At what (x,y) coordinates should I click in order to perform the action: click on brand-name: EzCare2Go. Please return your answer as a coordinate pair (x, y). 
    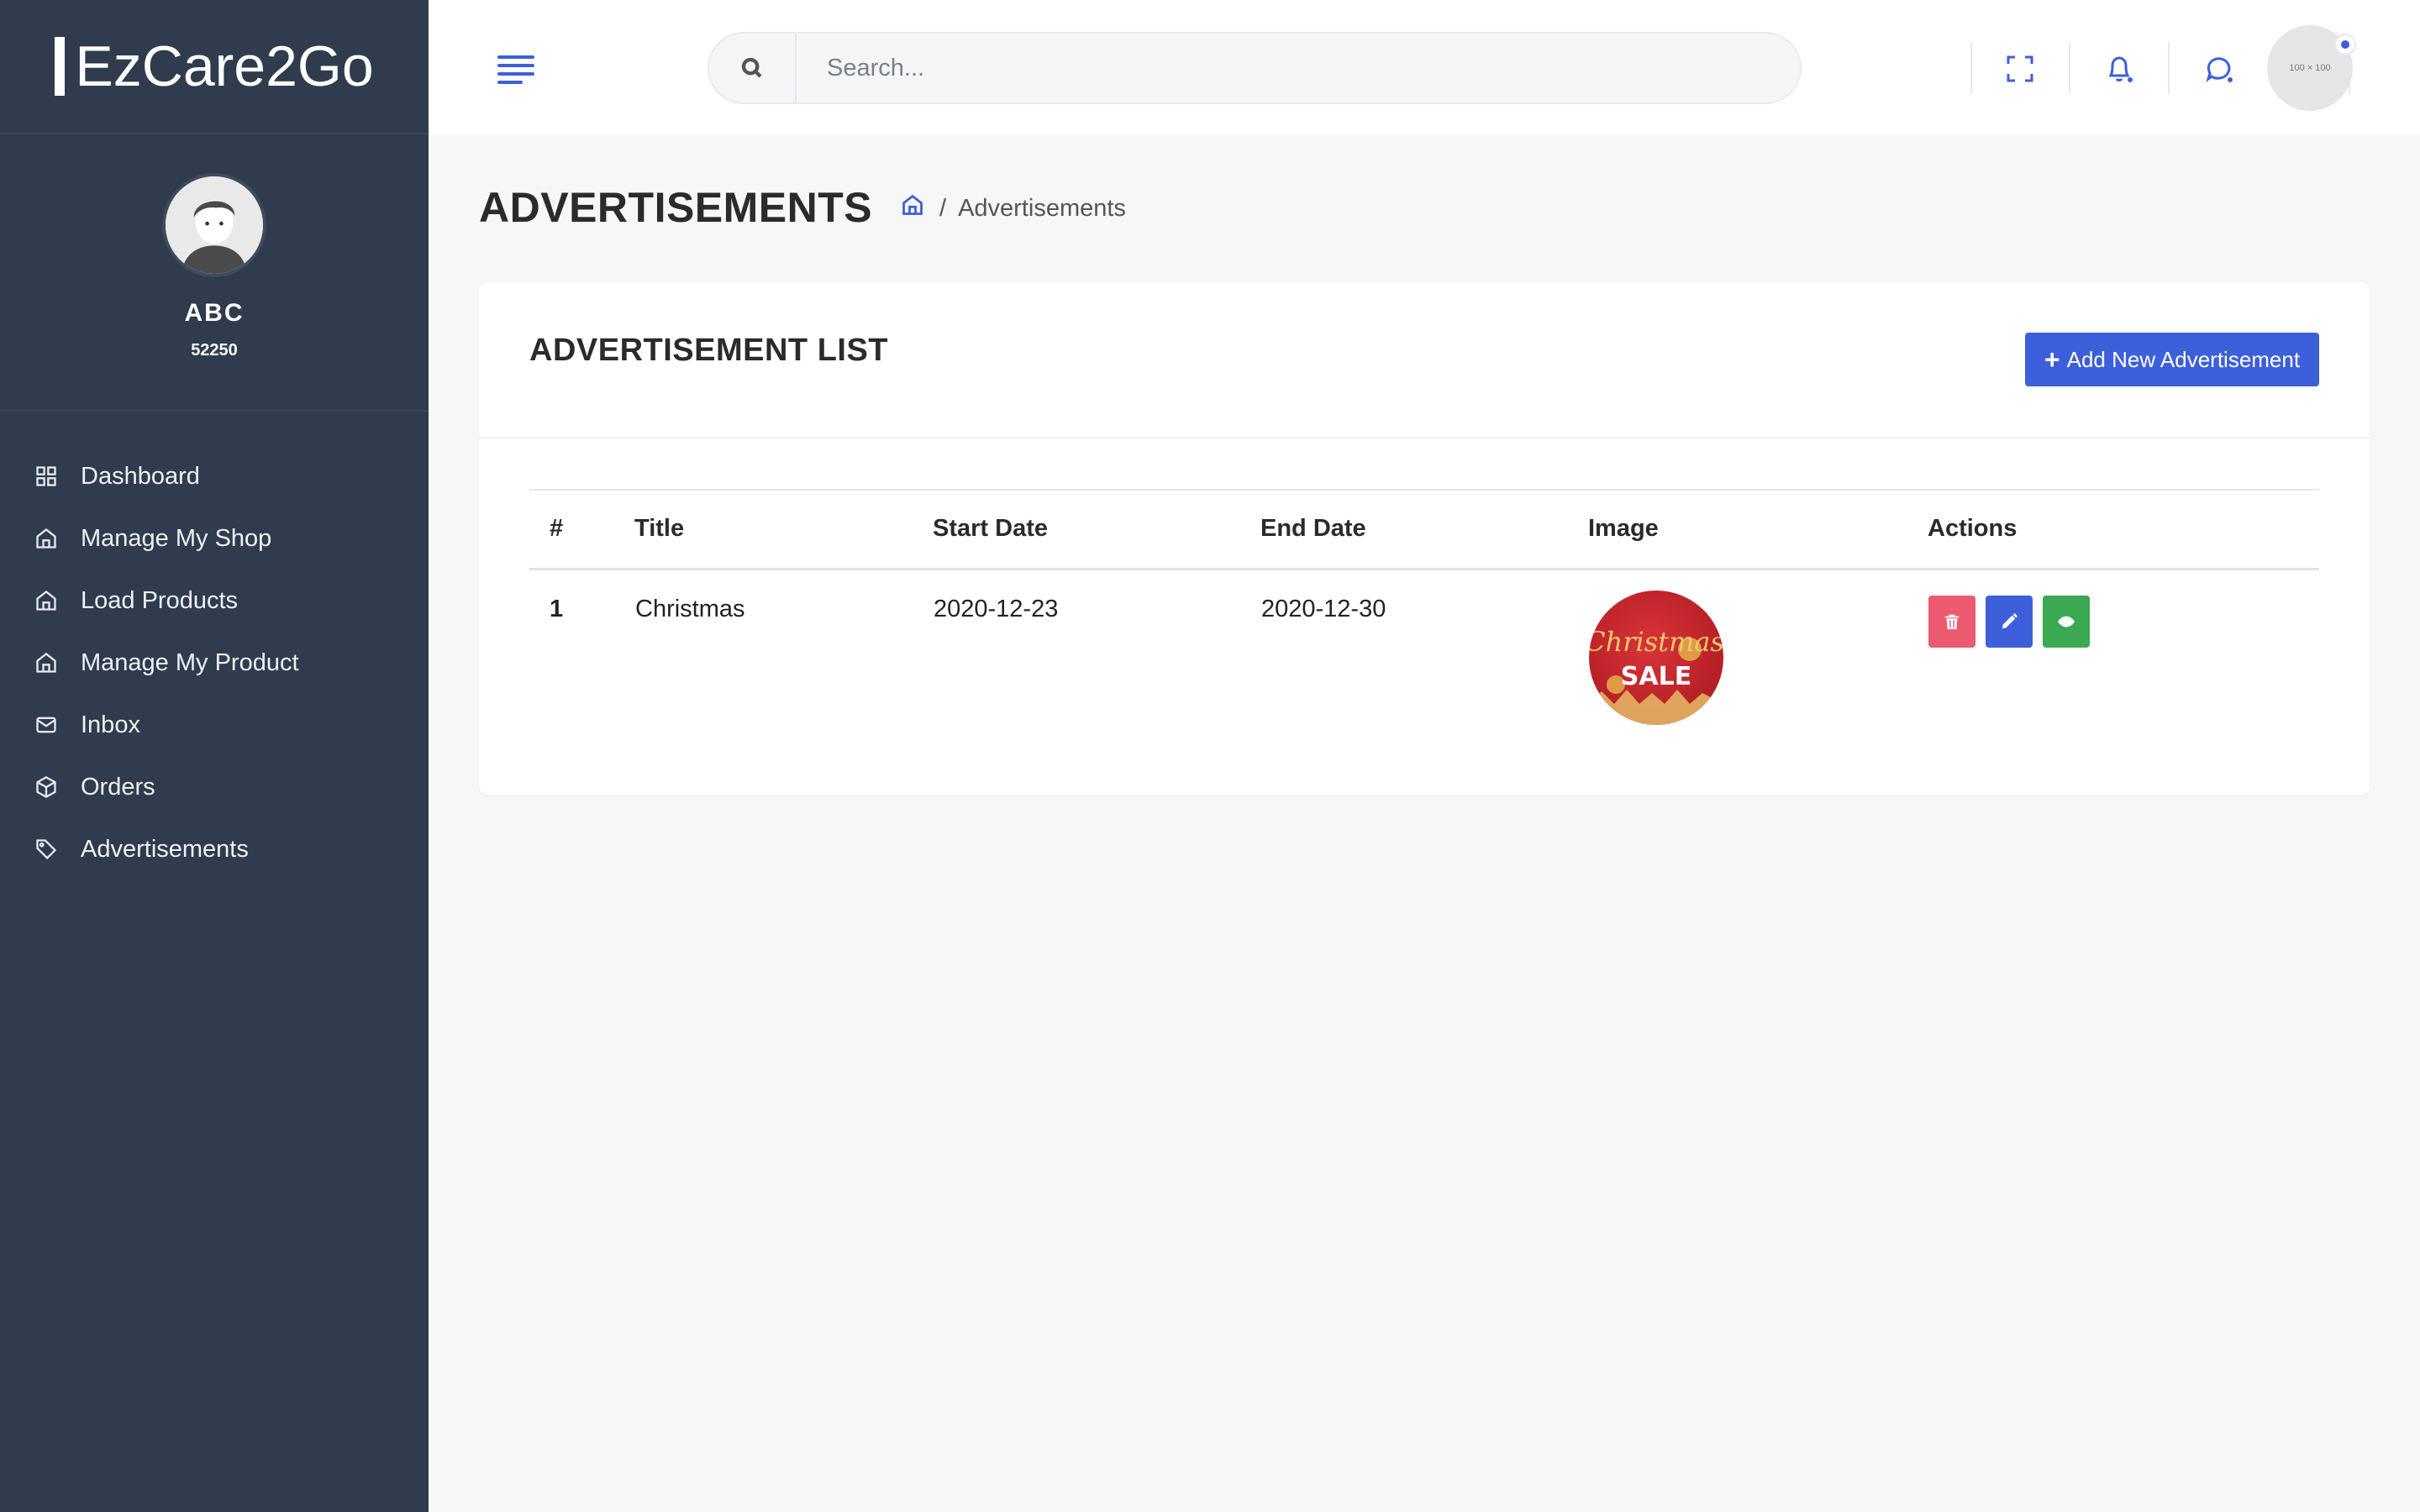
    Looking at the image, I should click on (225, 66).